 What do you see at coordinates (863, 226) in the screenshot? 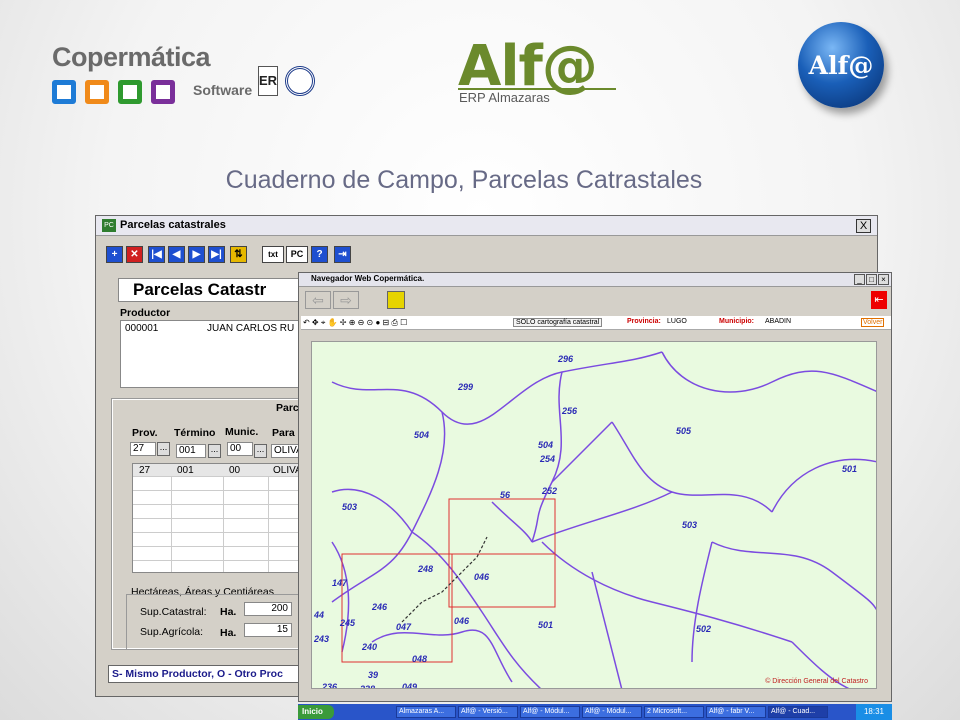
I see `close-button: X` at bounding box center [863, 226].